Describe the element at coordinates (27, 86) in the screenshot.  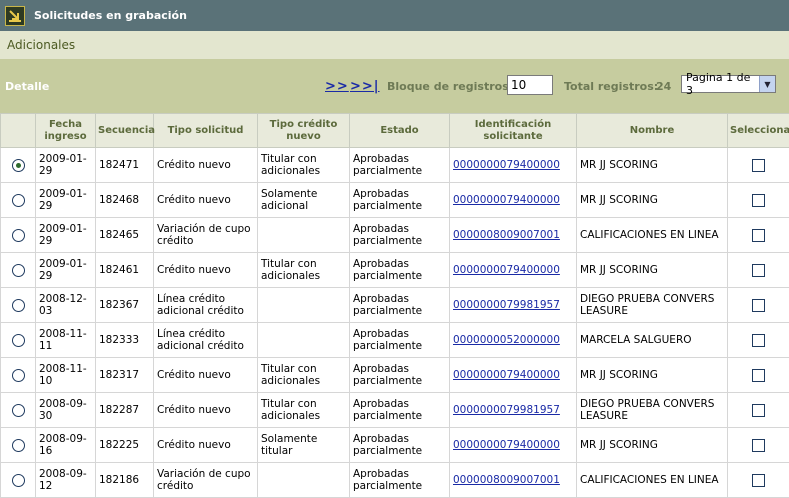
I see `detail-label: Detalle` at that location.